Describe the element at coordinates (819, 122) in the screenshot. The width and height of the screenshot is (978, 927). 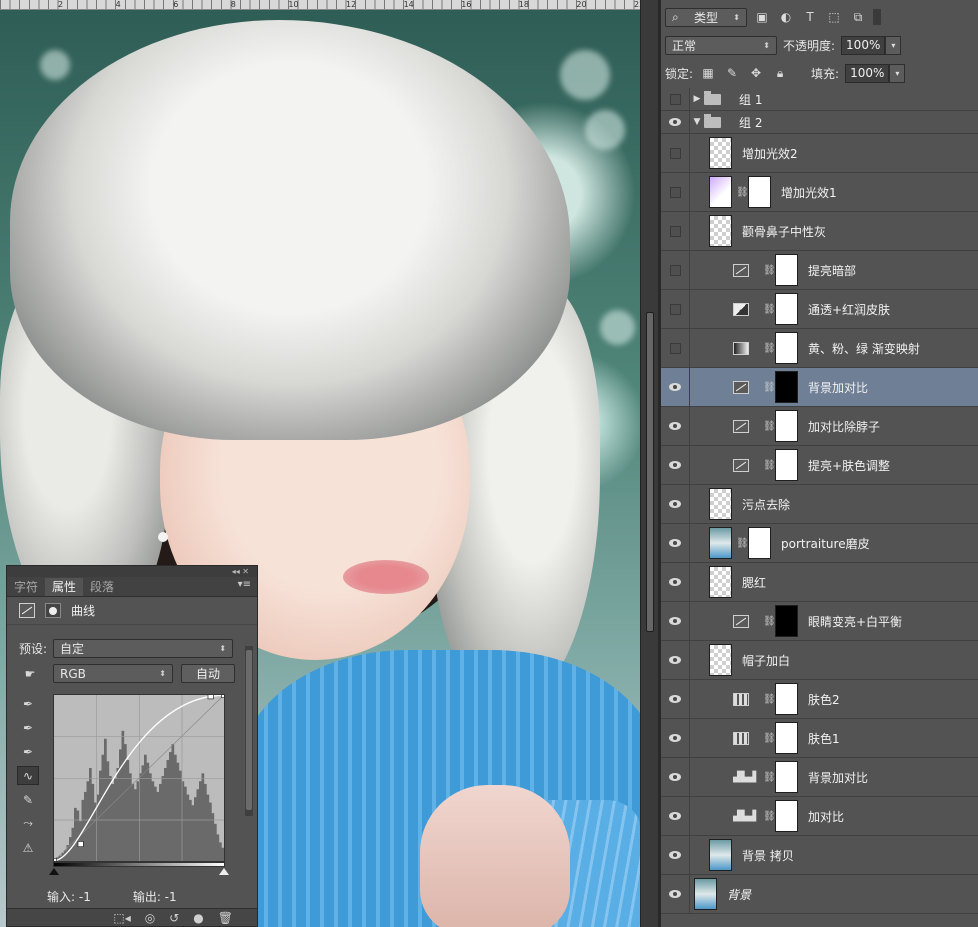
I see `layer-group-row: ▼ 组 2` at that location.